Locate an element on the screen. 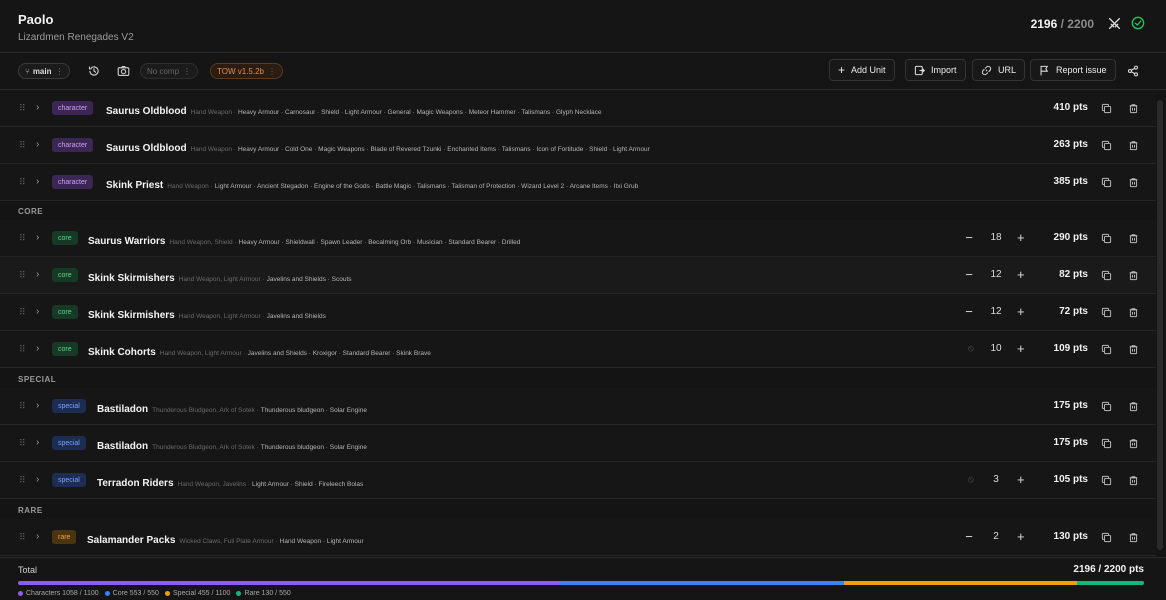  unit-options: Thunderous bludgeon · Solar Engine is located at coordinates (313, 447).